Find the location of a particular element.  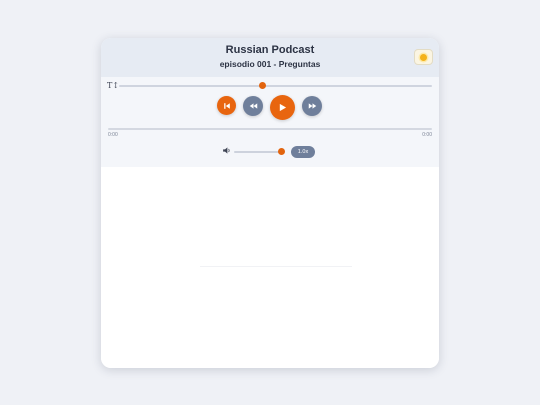

font-size-icon: T↕ is located at coordinates (113, 85).